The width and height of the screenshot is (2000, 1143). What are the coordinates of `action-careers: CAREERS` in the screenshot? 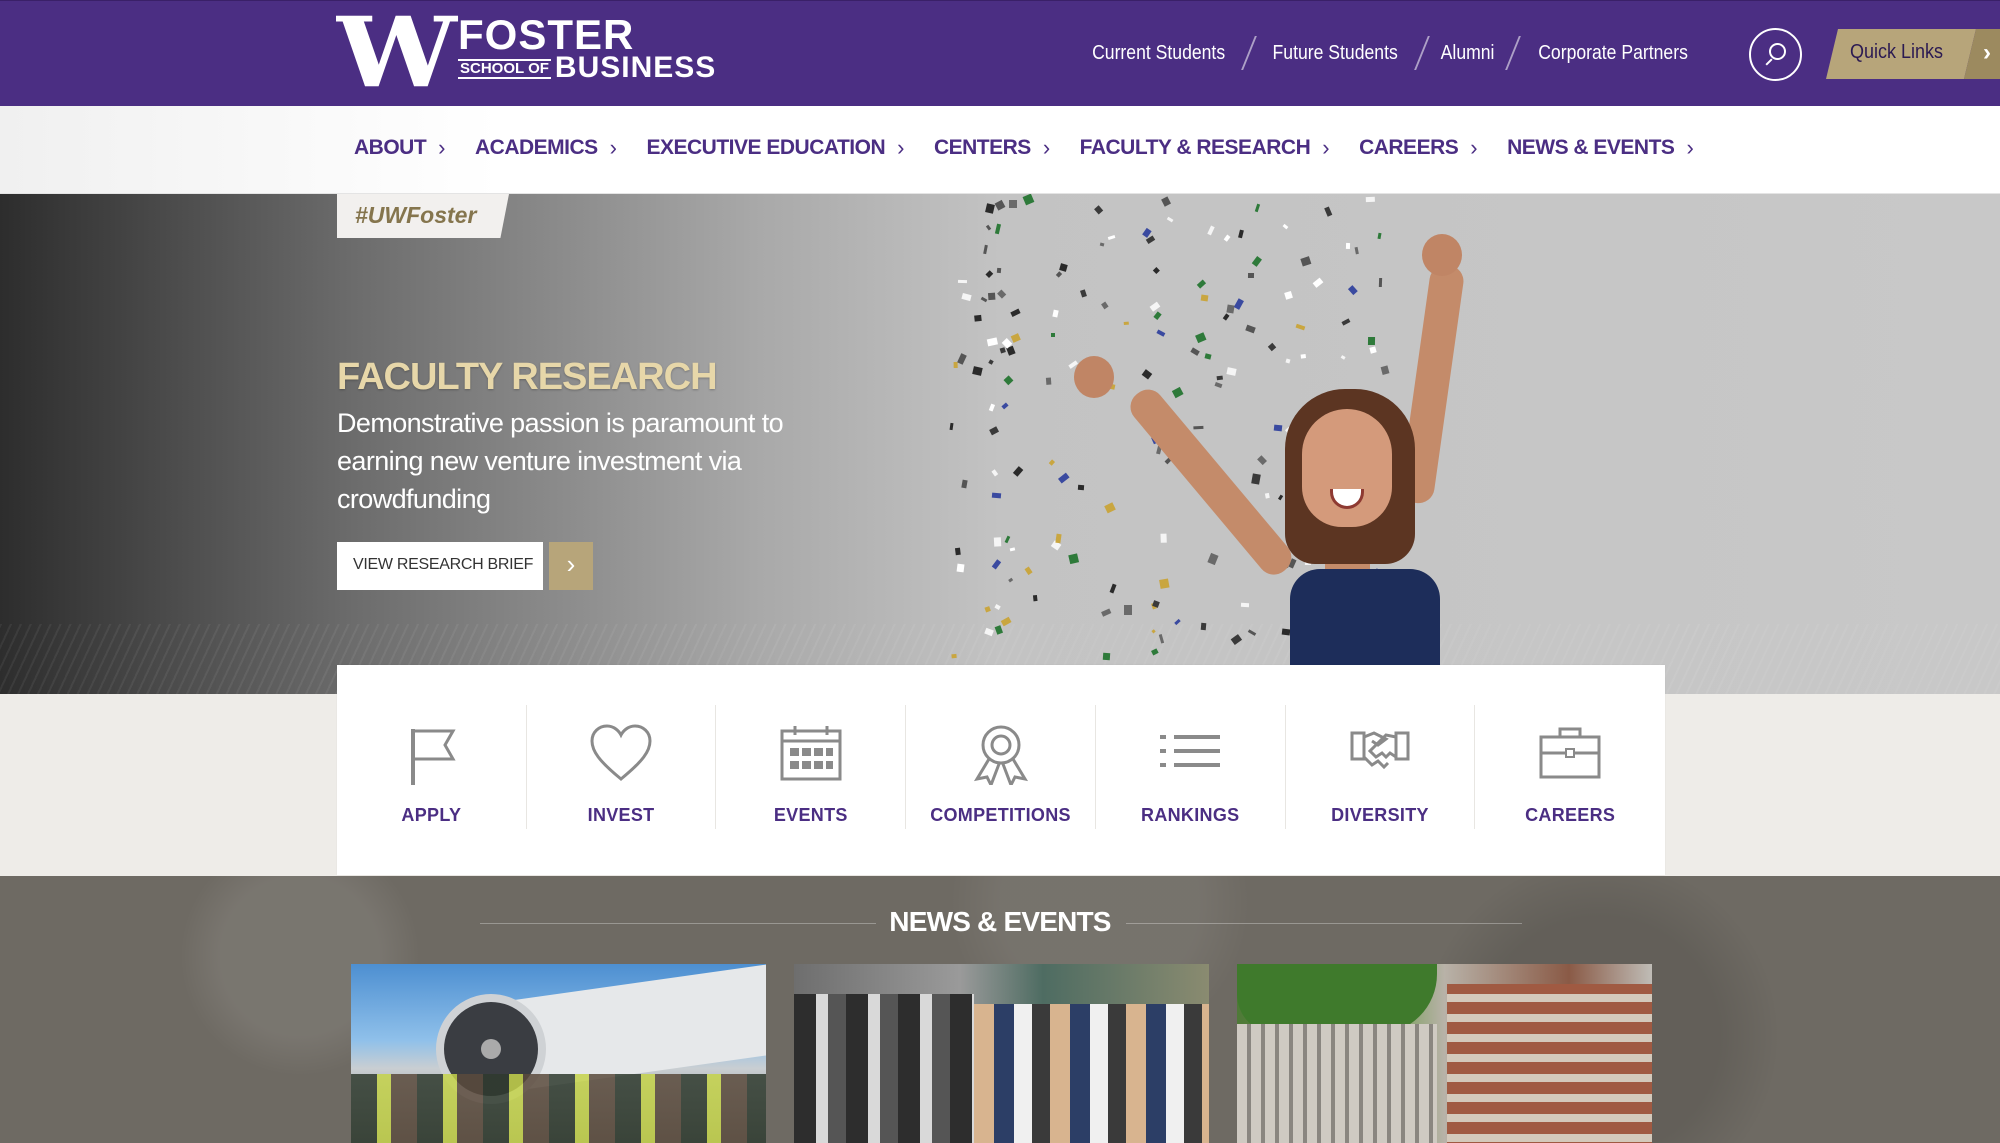 It's located at (1570, 767).